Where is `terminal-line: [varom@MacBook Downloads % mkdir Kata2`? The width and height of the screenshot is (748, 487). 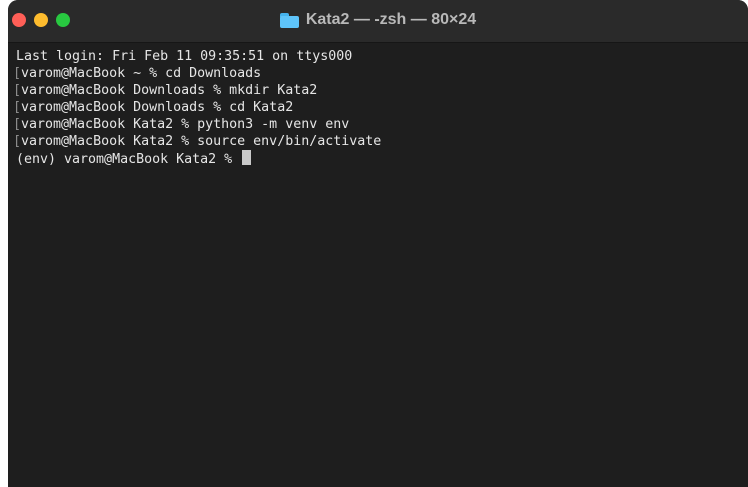
terminal-line: [varom@MacBook Downloads % mkdir Kata2 is located at coordinates (165, 90).